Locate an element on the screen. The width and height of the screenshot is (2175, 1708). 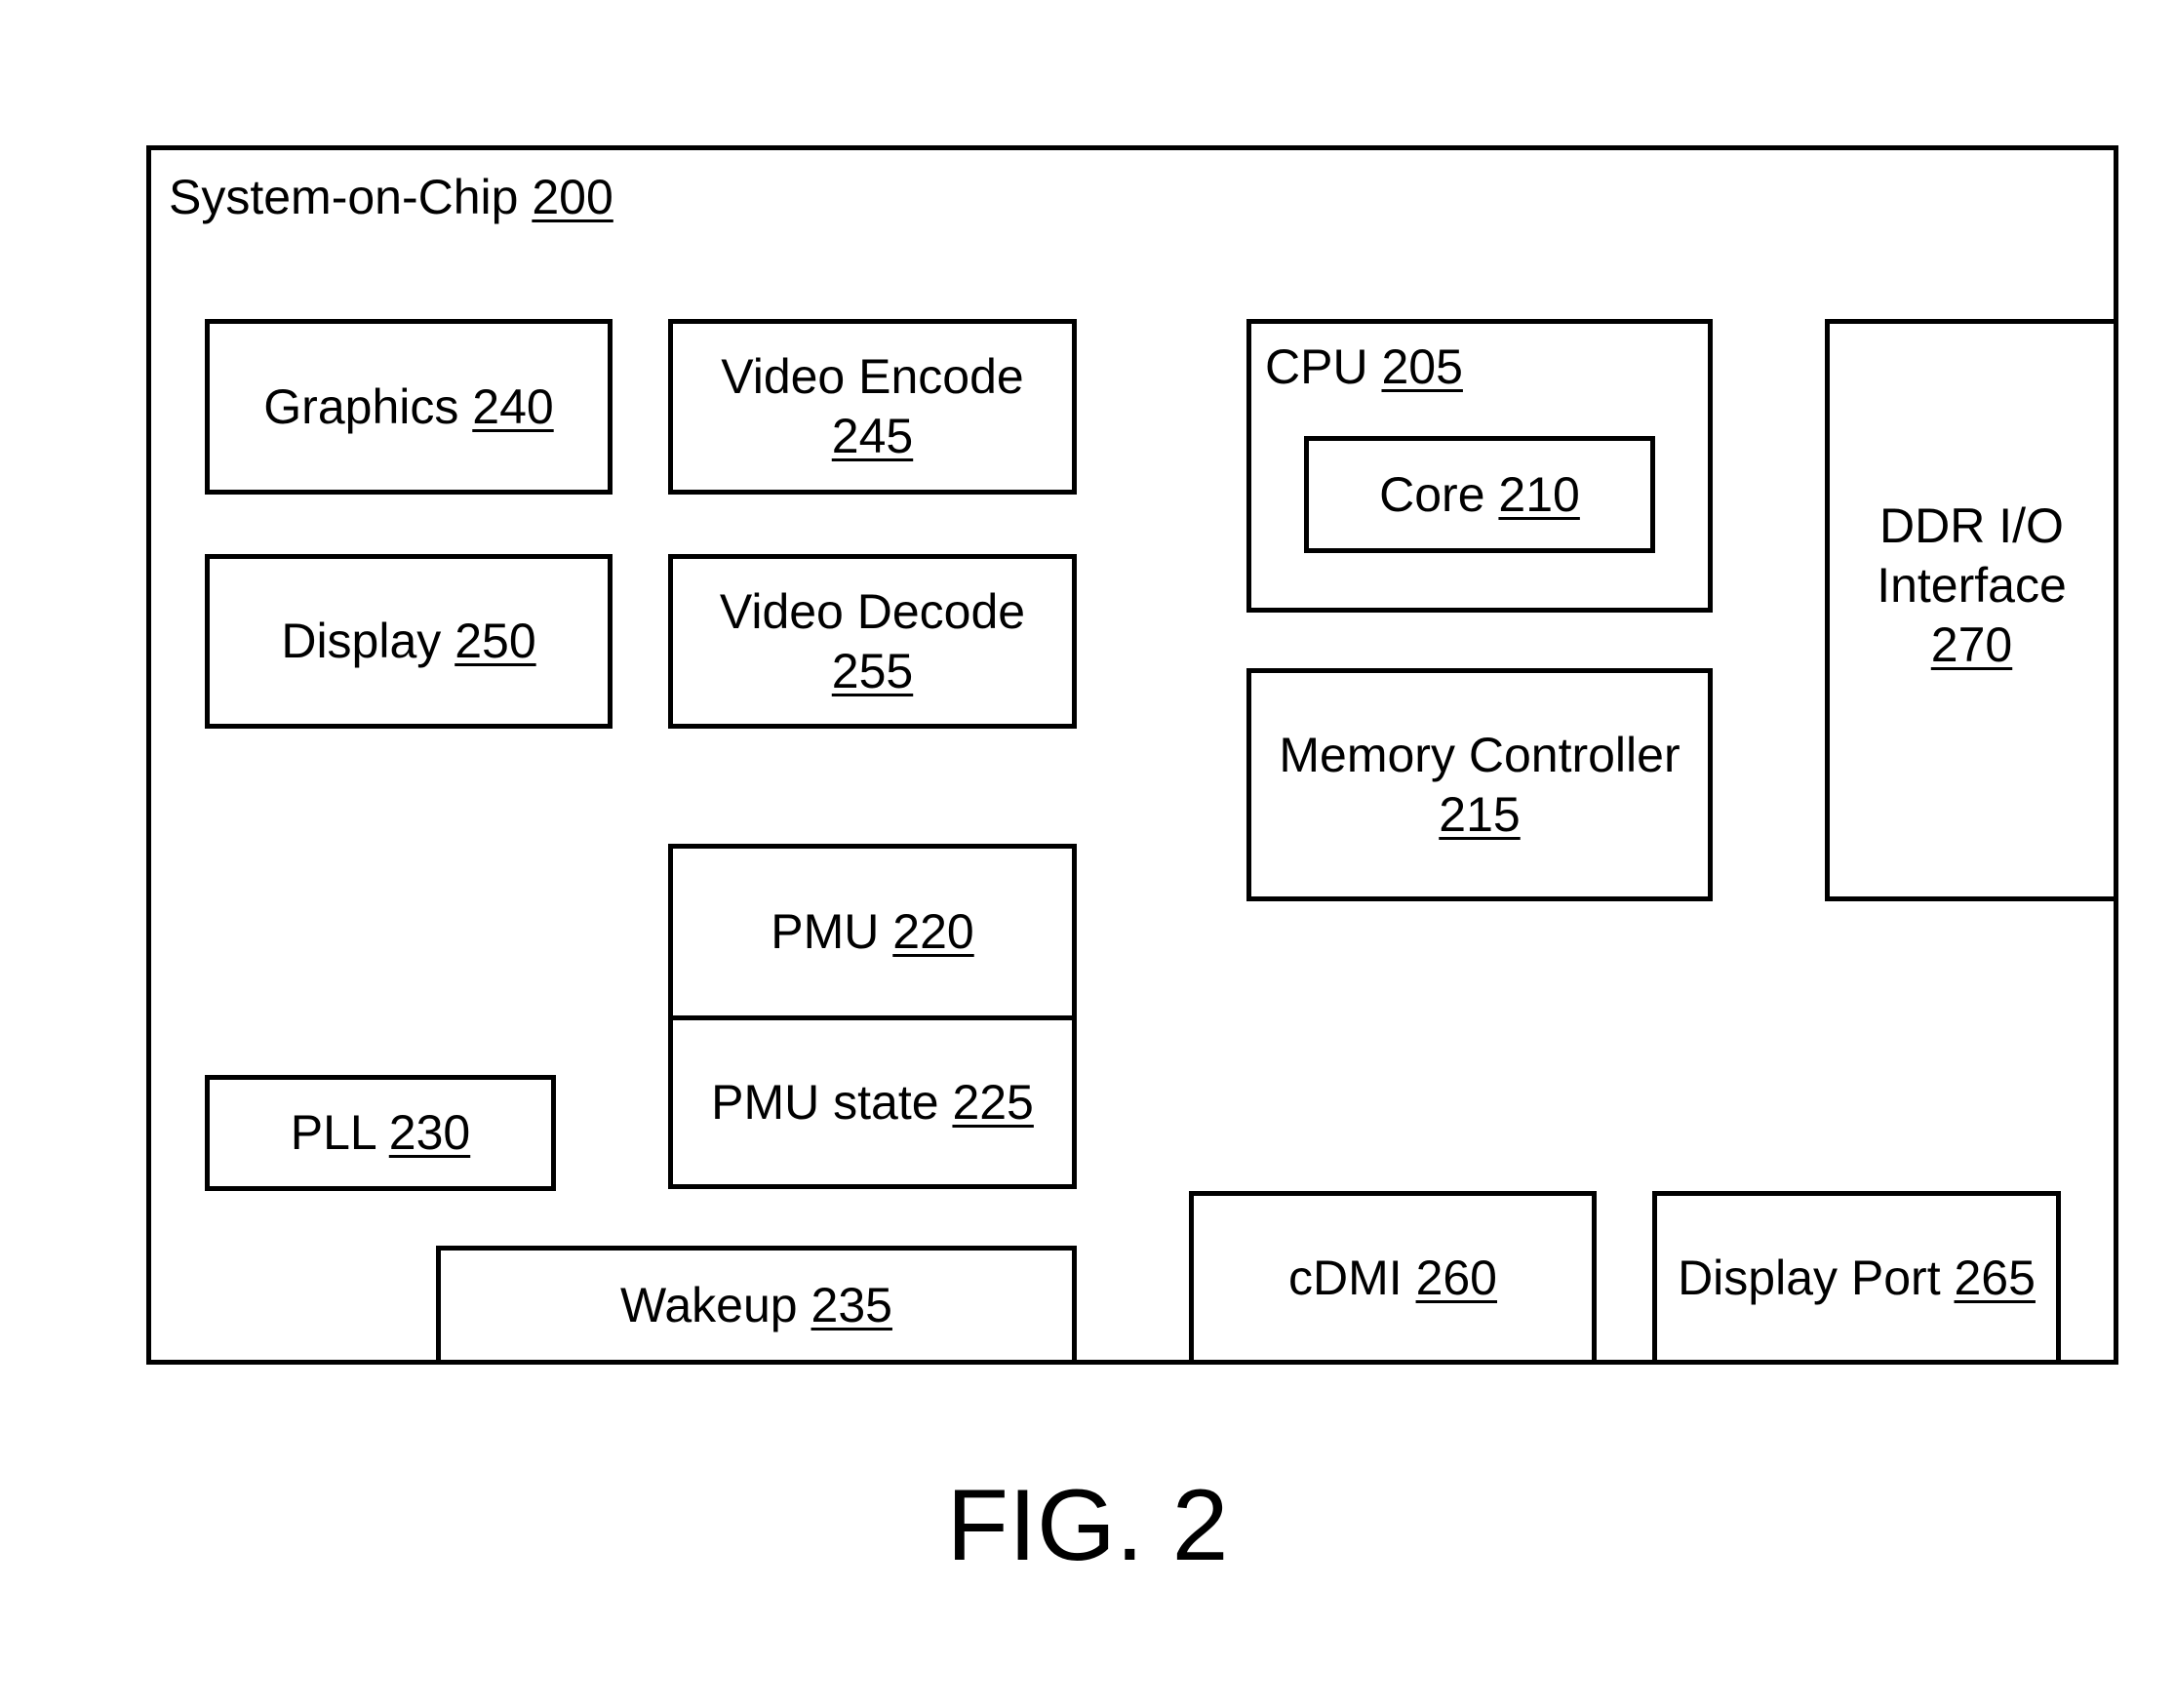
wakeup-block: Wakeup 235 is located at coordinates (756, 1305).